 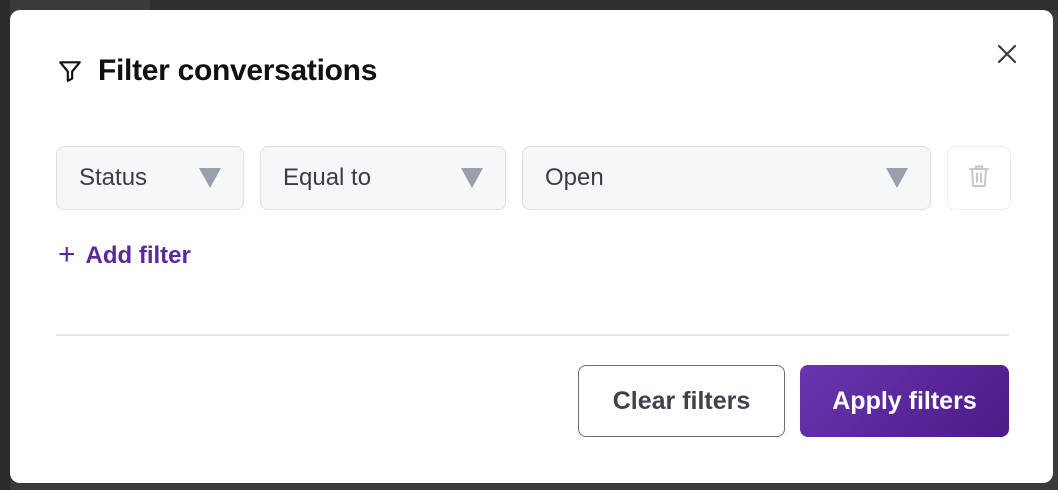 I want to click on value-select-value: Open, so click(x=574, y=177).